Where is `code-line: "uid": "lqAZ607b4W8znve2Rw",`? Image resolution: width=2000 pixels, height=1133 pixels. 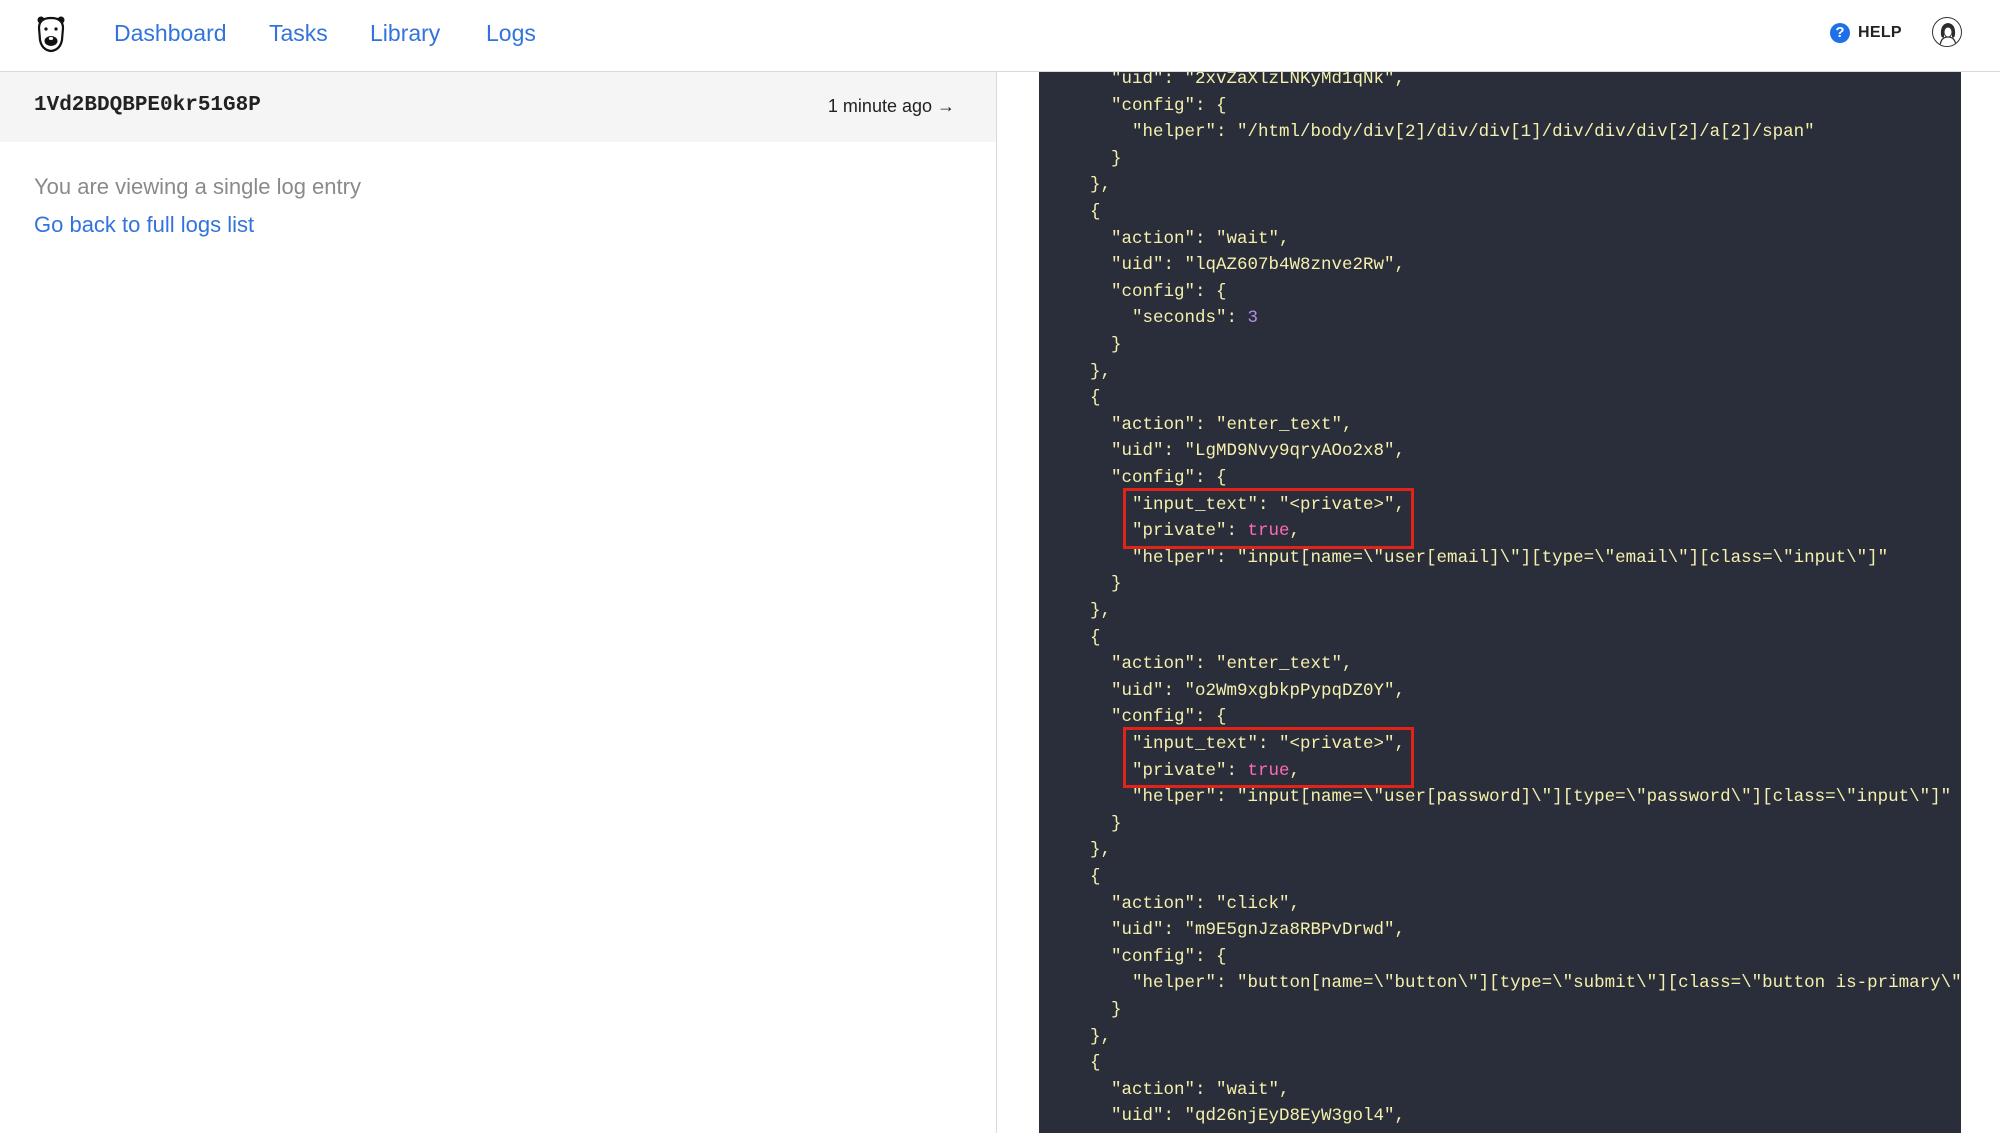 code-line: "uid": "lqAZ607b4W8znve2Rw", is located at coordinates (1237, 265).